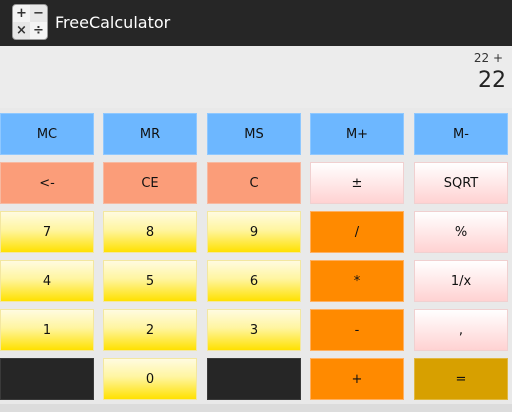 The image size is (512, 412). I want to click on ms-button: MS, so click(254, 134).